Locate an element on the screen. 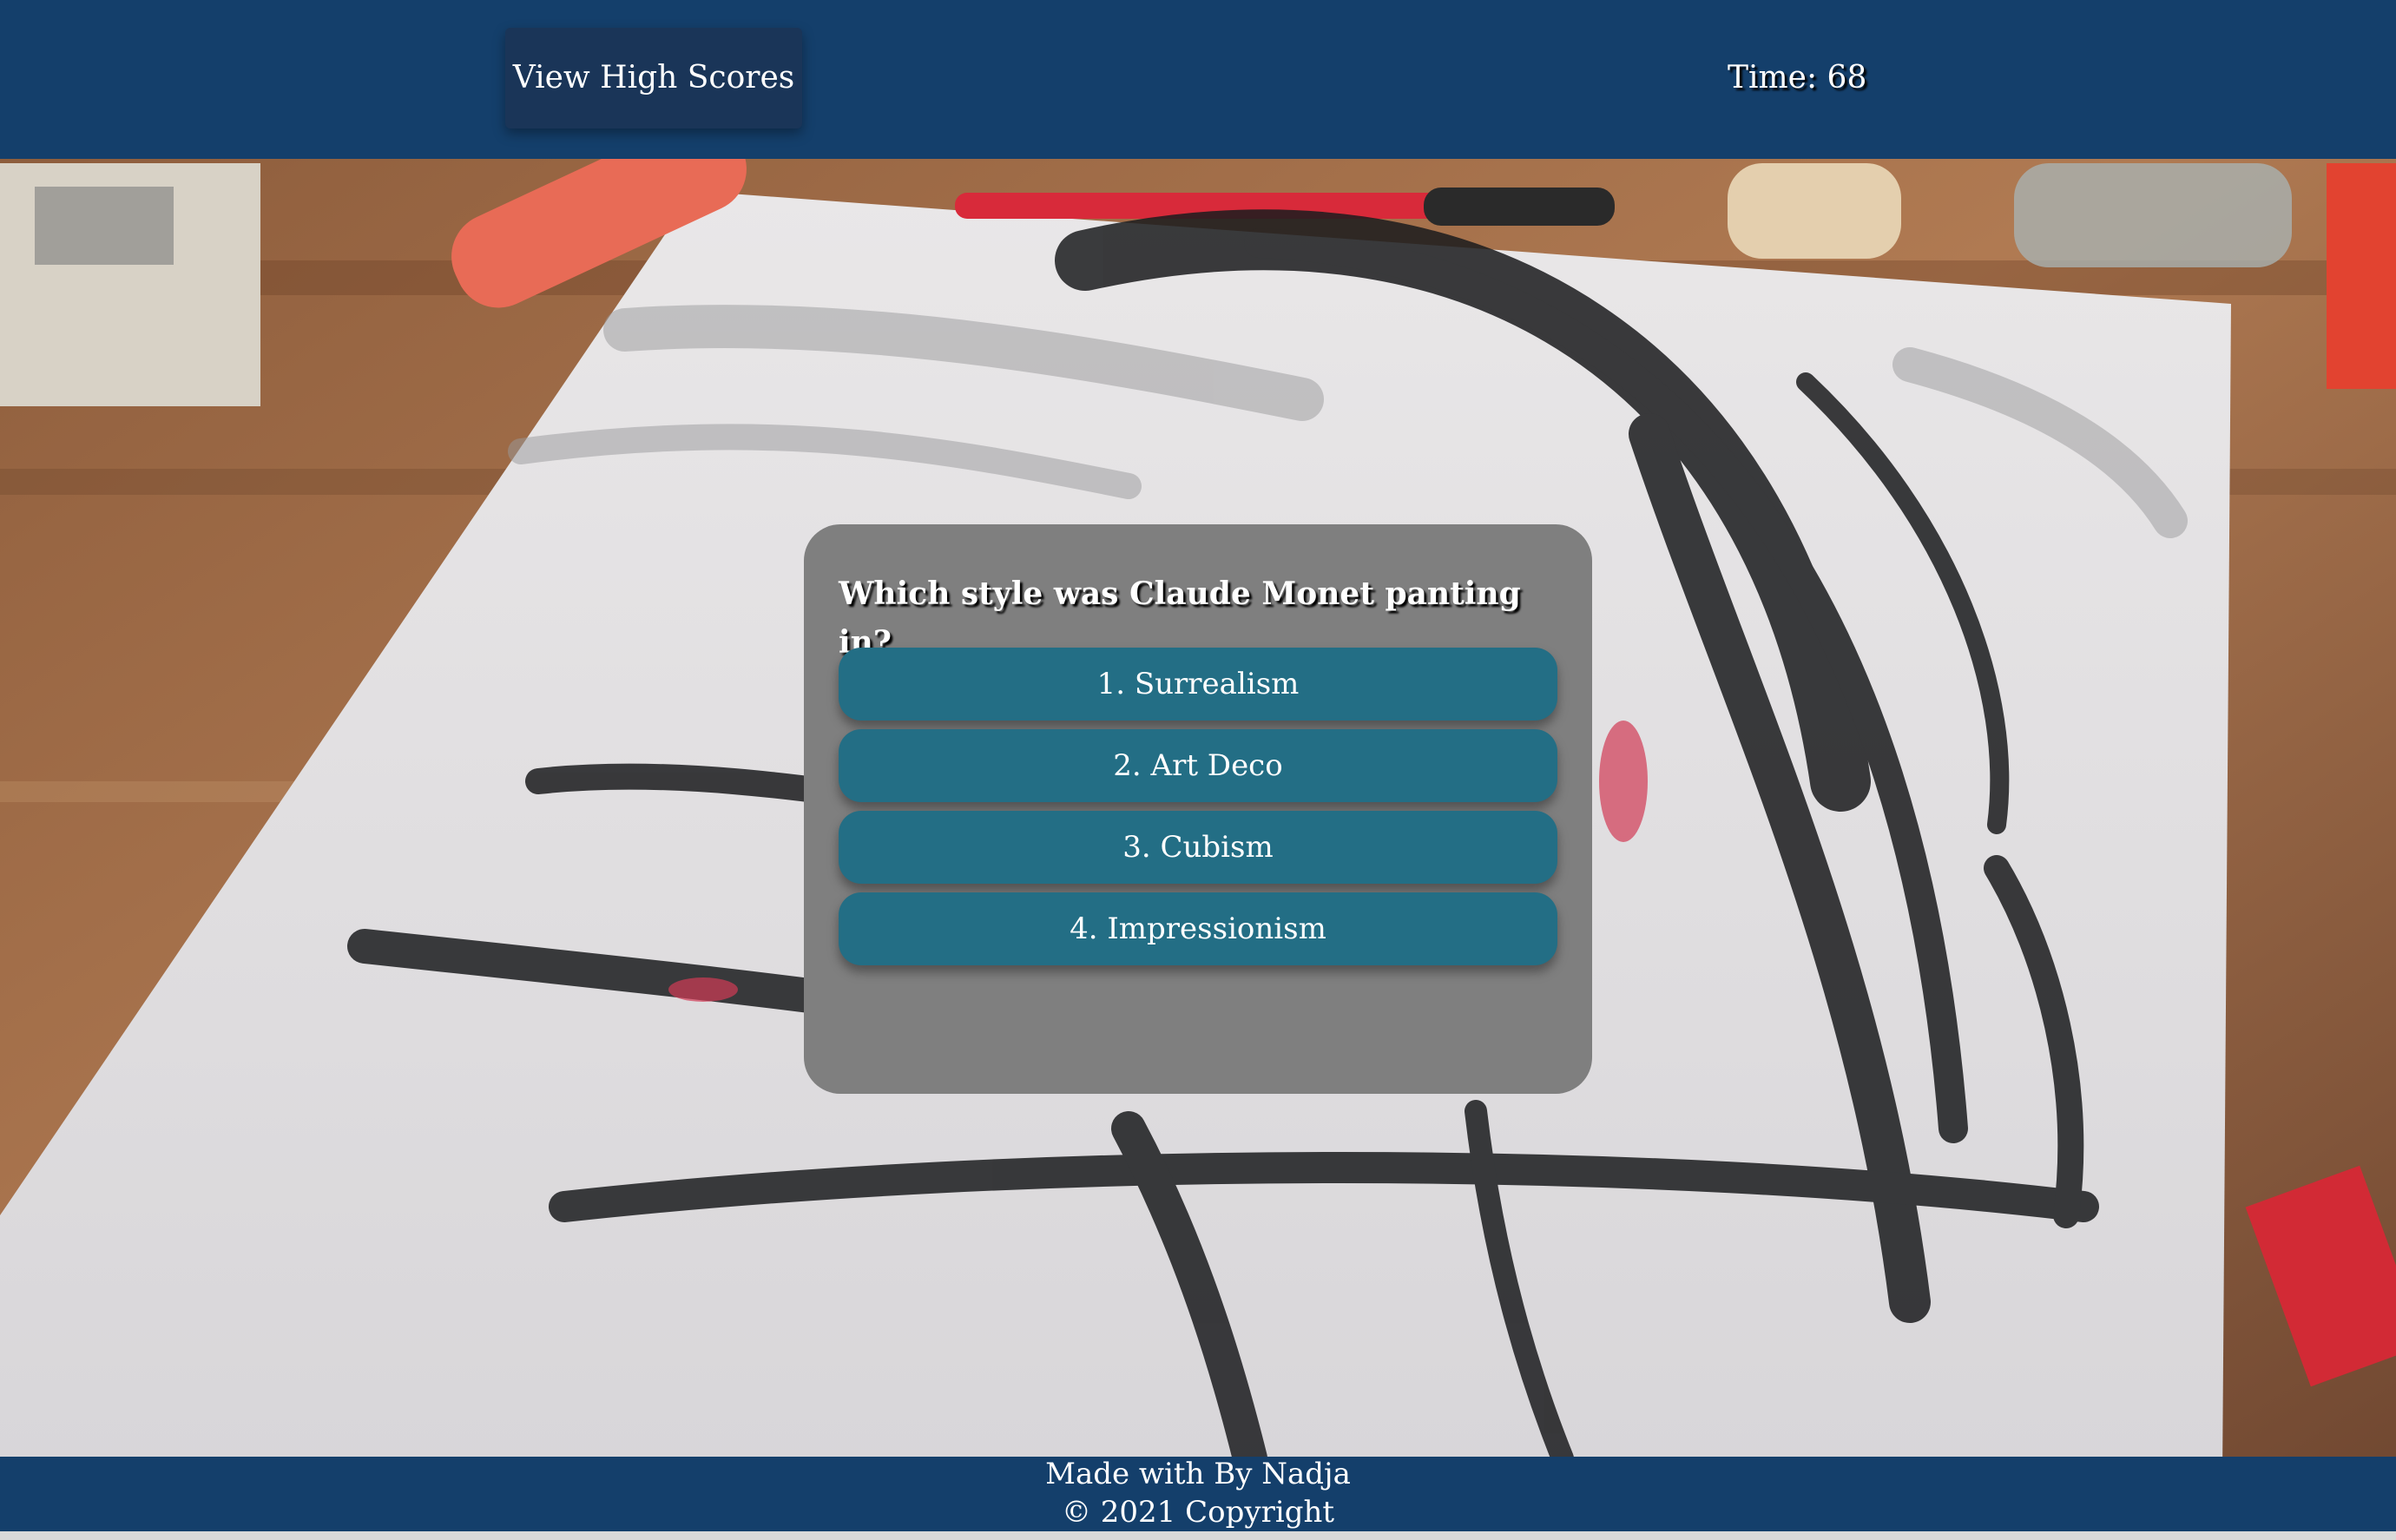  view-high-scores-button: View High Scores is located at coordinates (653, 78).